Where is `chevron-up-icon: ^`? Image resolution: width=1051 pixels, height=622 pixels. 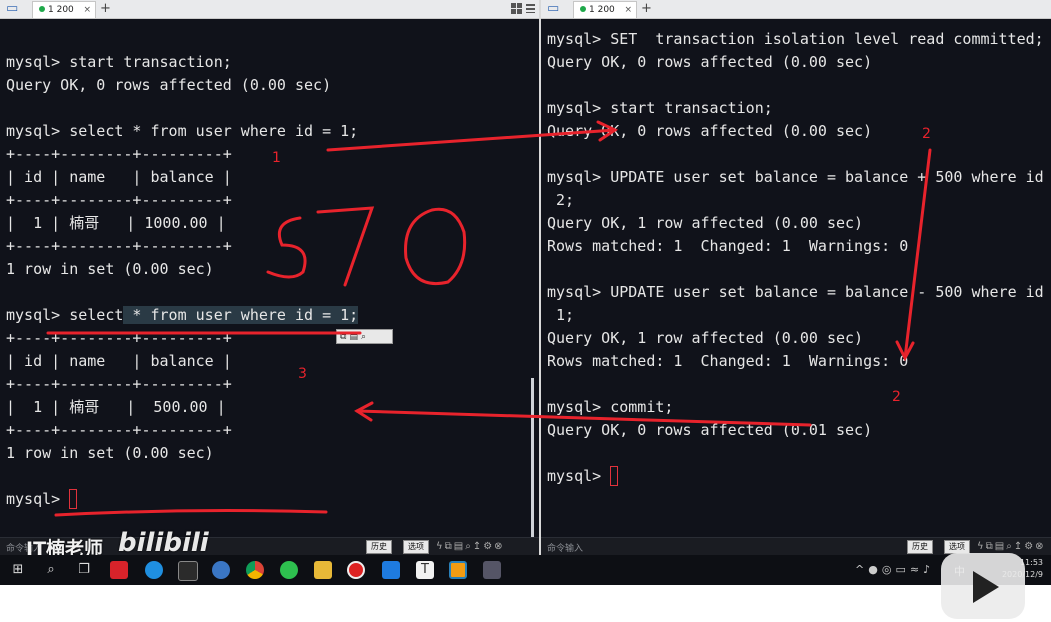 chevron-up-icon: ^ is located at coordinates (861, 569).